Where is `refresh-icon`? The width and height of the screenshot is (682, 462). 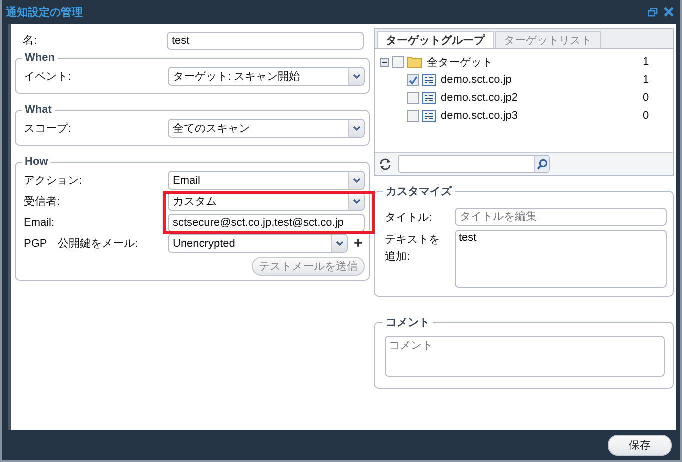
refresh-icon is located at coordinates (385, 164).